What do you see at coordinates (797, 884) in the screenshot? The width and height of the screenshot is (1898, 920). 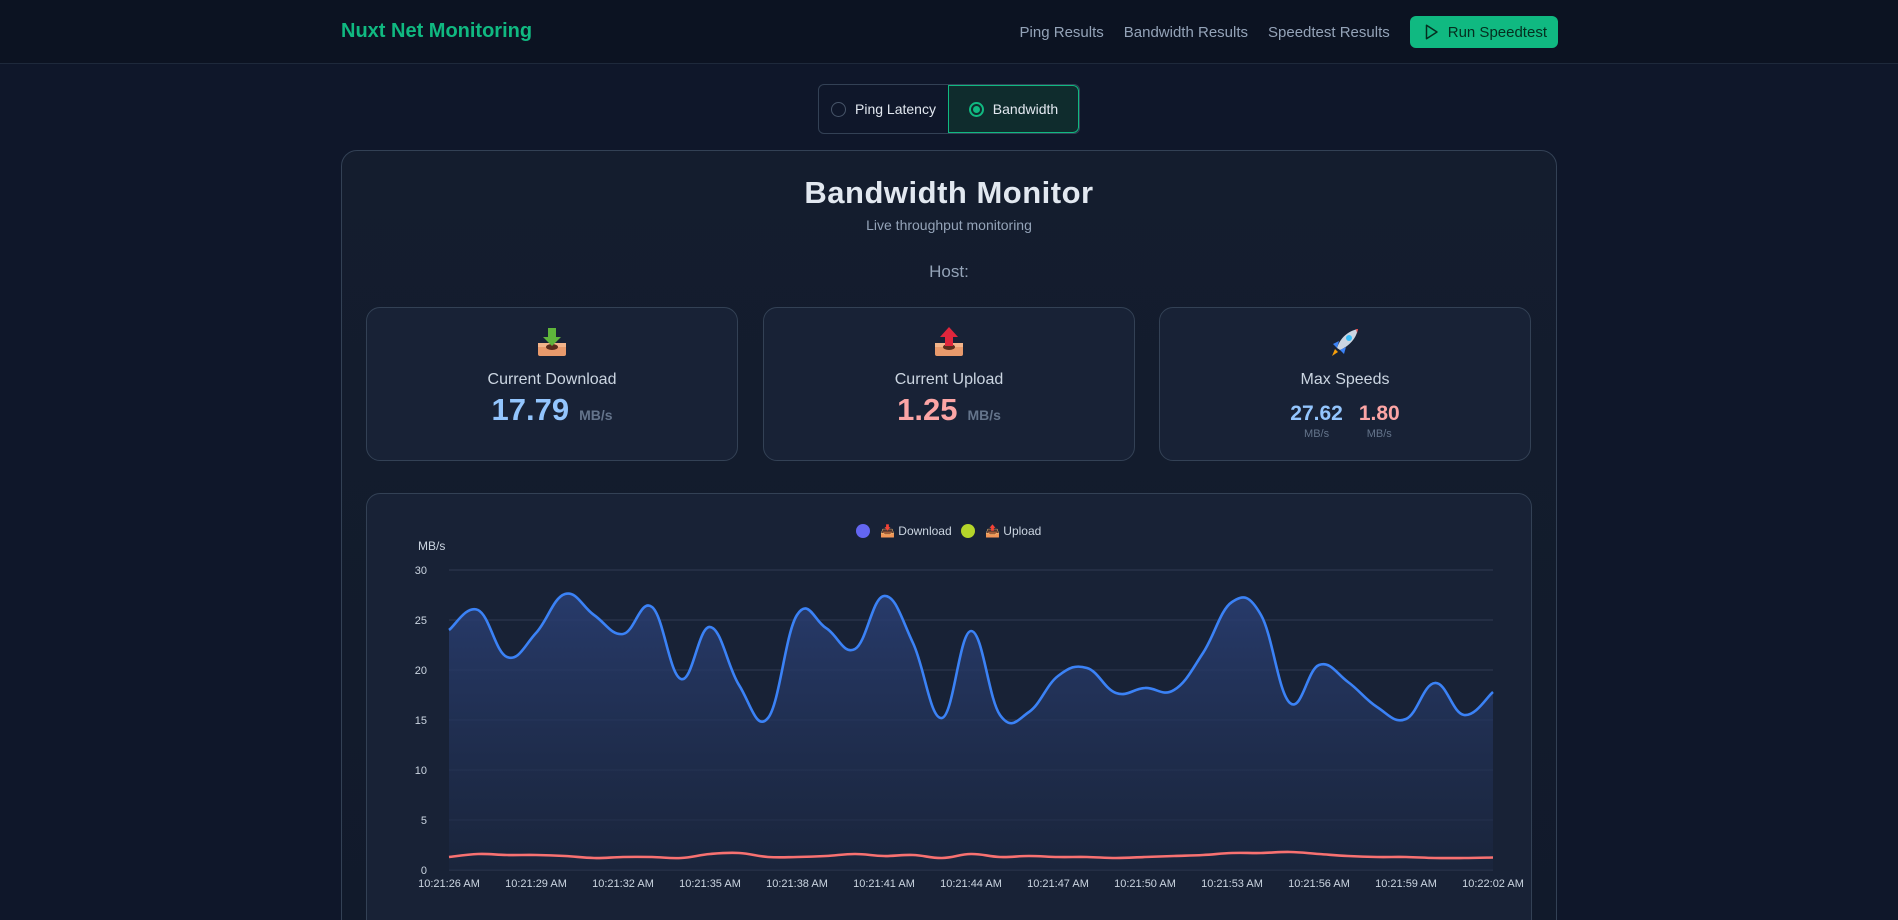 I see `x-tick-label: 10:21:38 AM` at bounding box center [797, 884].